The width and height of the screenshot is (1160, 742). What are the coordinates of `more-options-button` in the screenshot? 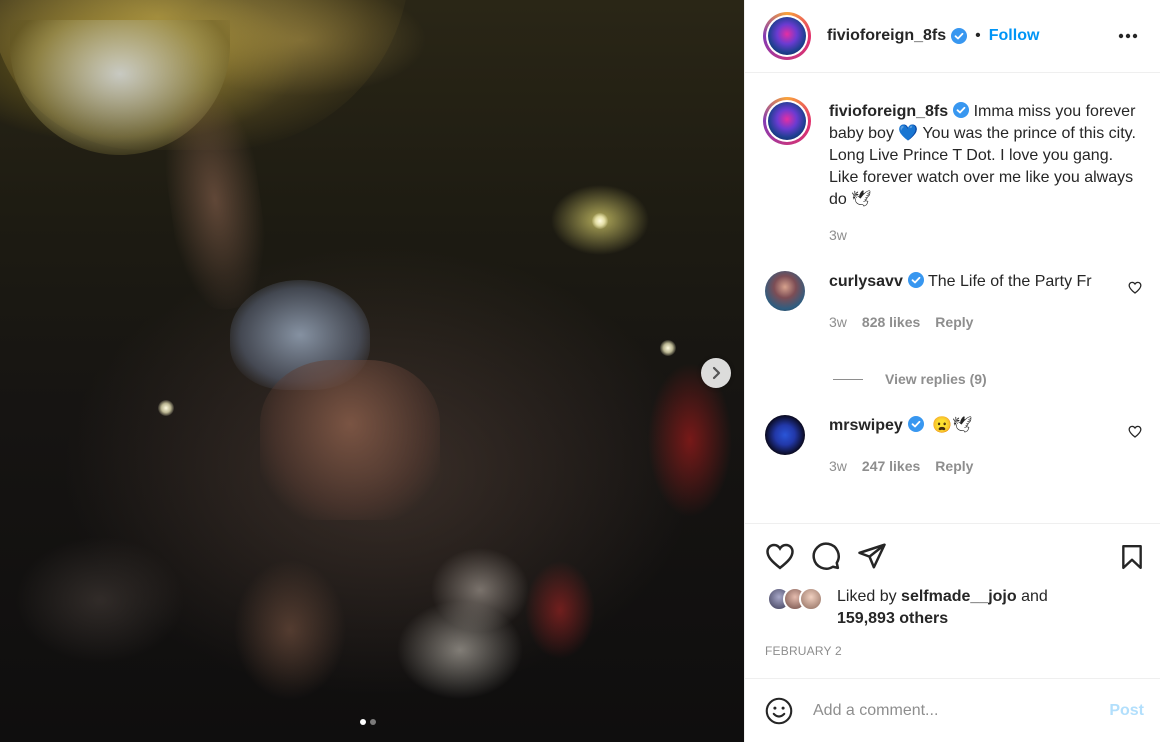 It's located at (1128, 35).